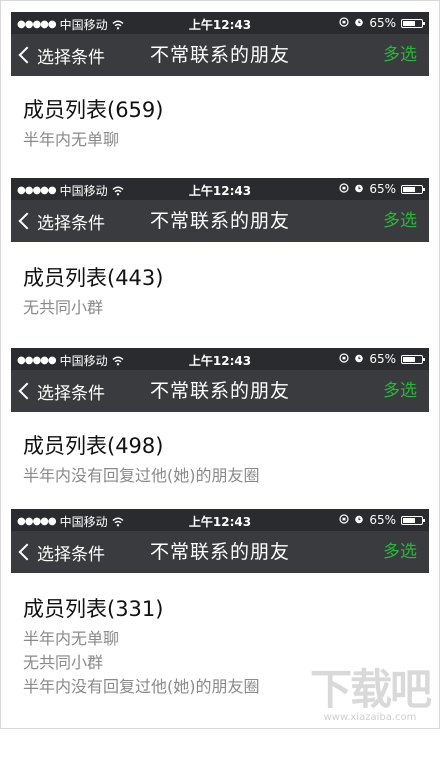 This screenshot has height=763, width=440. I want to click on watermark-logo: 下载吧, so click(370, 689).